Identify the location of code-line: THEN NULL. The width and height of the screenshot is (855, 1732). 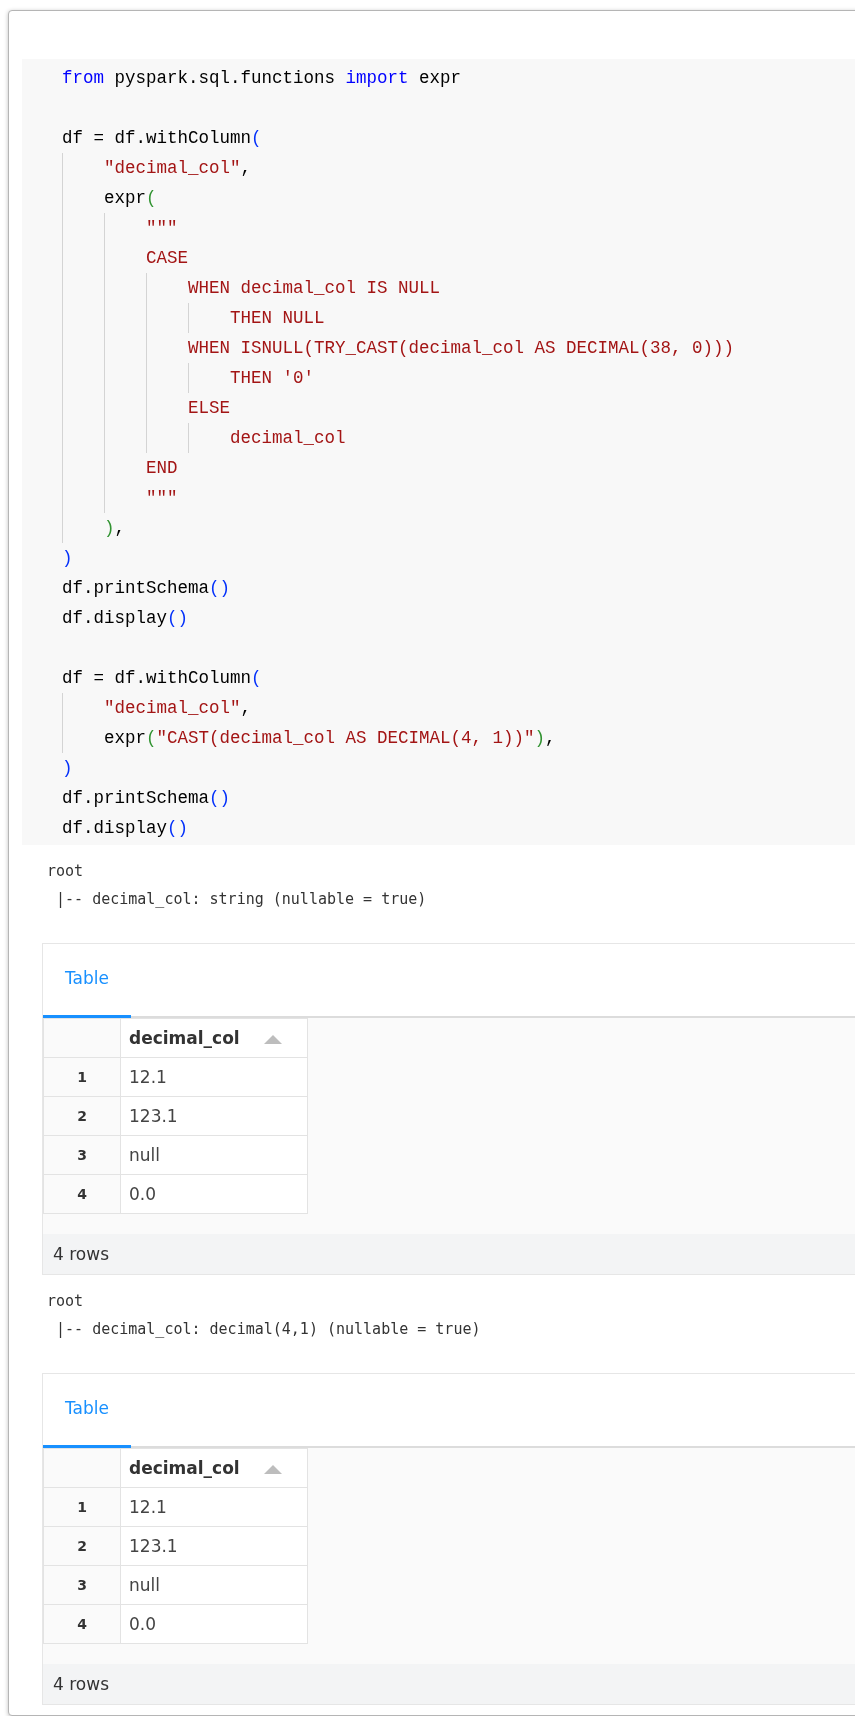
(193, 318).